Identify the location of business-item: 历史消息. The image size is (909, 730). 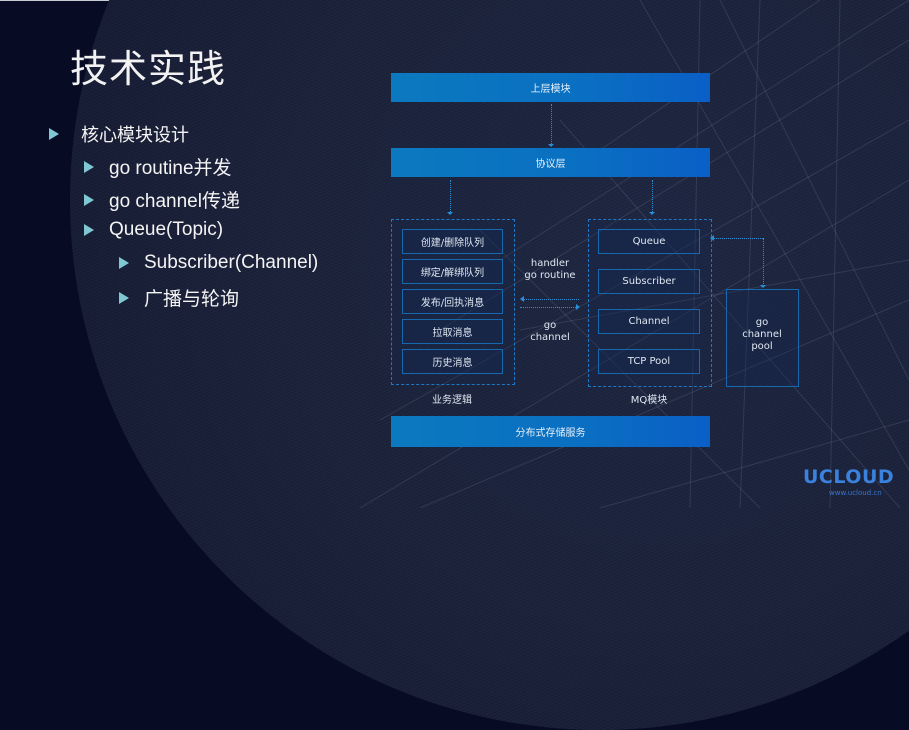
(452, 361).